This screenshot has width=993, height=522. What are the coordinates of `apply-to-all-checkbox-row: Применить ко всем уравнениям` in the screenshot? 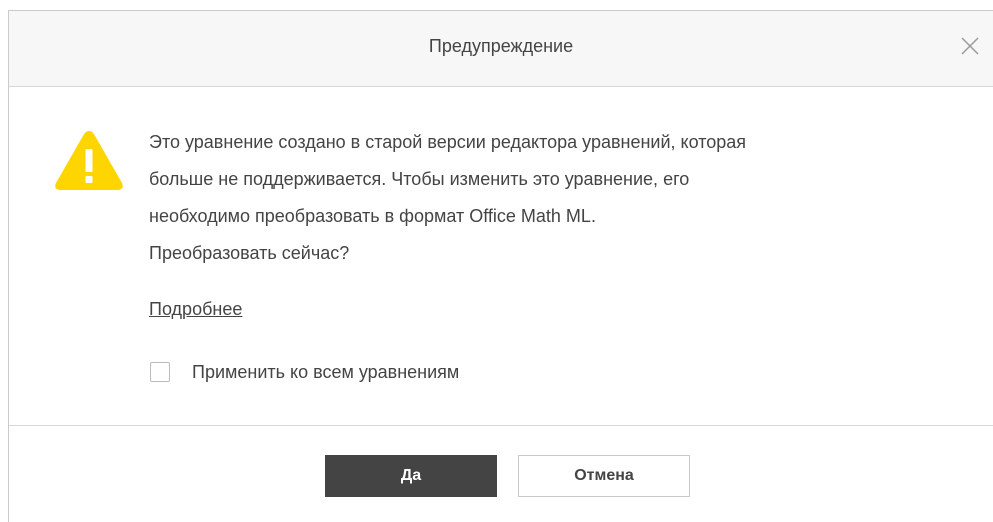 It's located at (304, 372).